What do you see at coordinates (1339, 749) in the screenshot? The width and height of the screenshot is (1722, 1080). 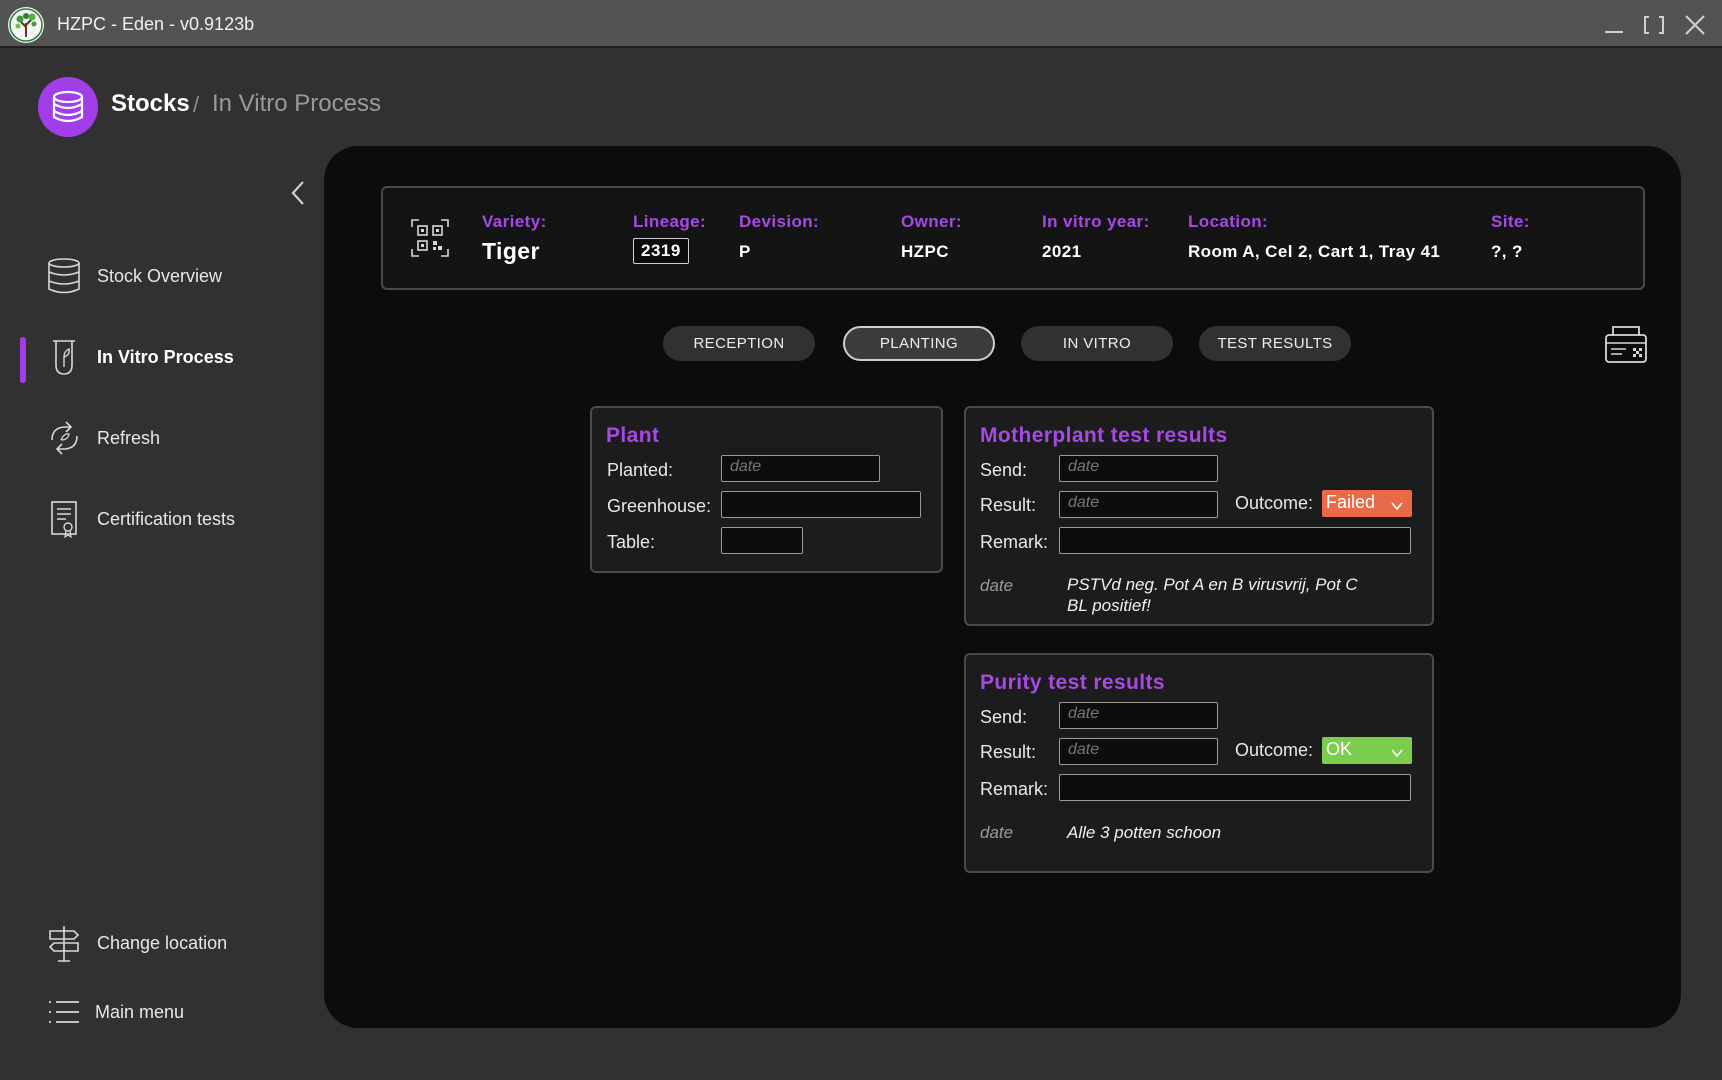 I see `outcome-value: OK` at bounding box center [1339, 749].